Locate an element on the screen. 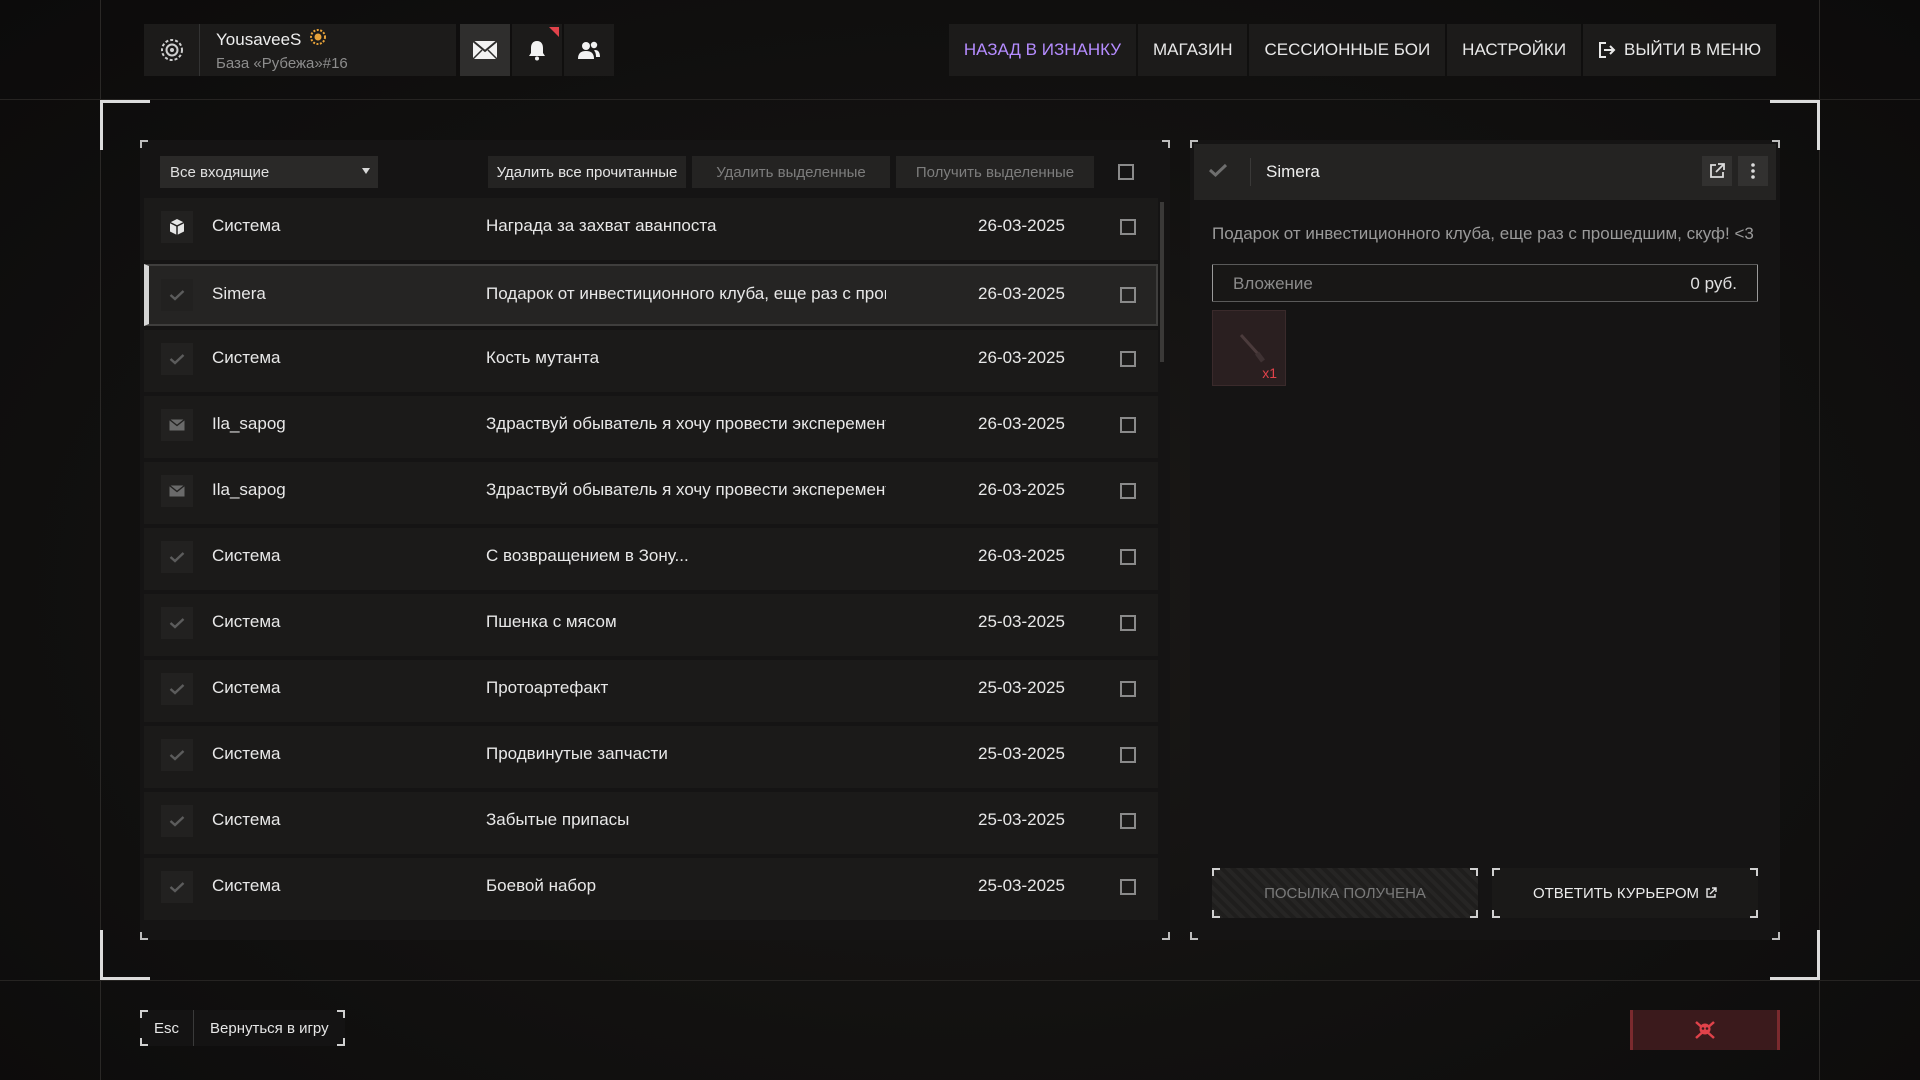 This screenshot has width=1920, height=1080. parcel-received-button: ПОСЫЛКА ПОЛУЧЕНА is located at coordinates (1345, 893).